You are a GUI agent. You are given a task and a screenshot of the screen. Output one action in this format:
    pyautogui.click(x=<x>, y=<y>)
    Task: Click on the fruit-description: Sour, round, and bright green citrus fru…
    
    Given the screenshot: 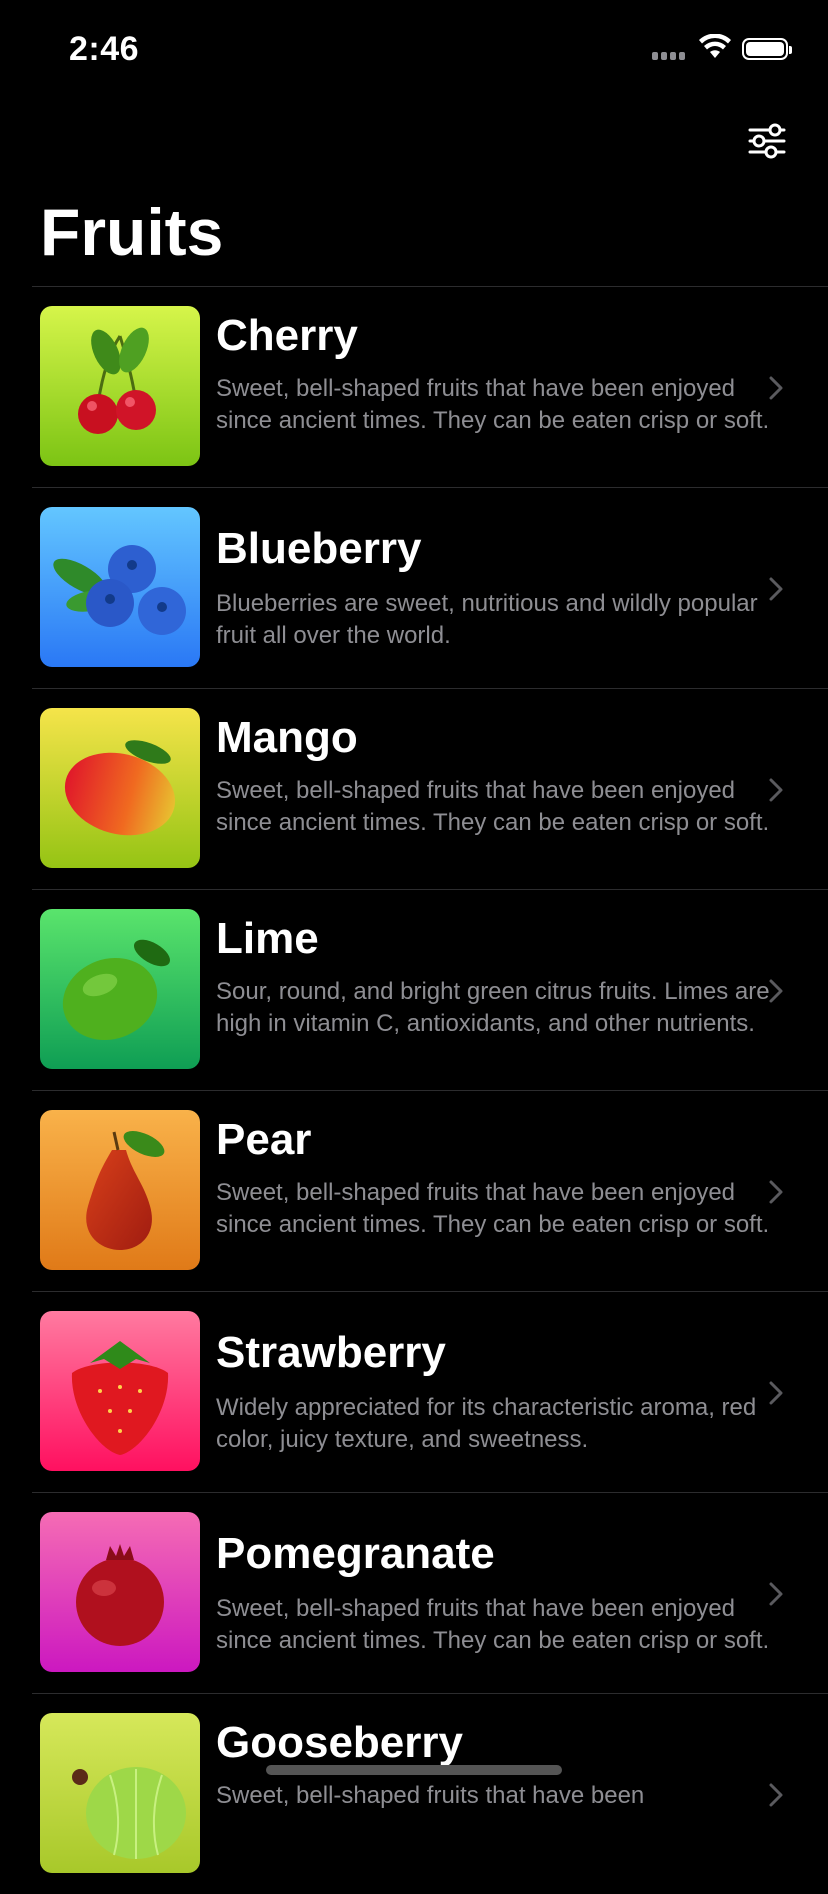 What is the action you would take?
    pyautogui.click(x=493, y=1007)
    